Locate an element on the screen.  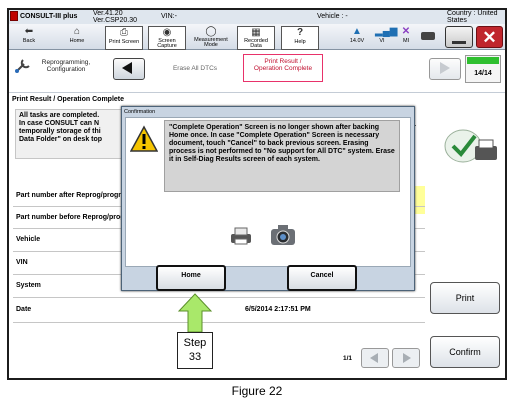
next-step-button is located at coordinates (445, 69).